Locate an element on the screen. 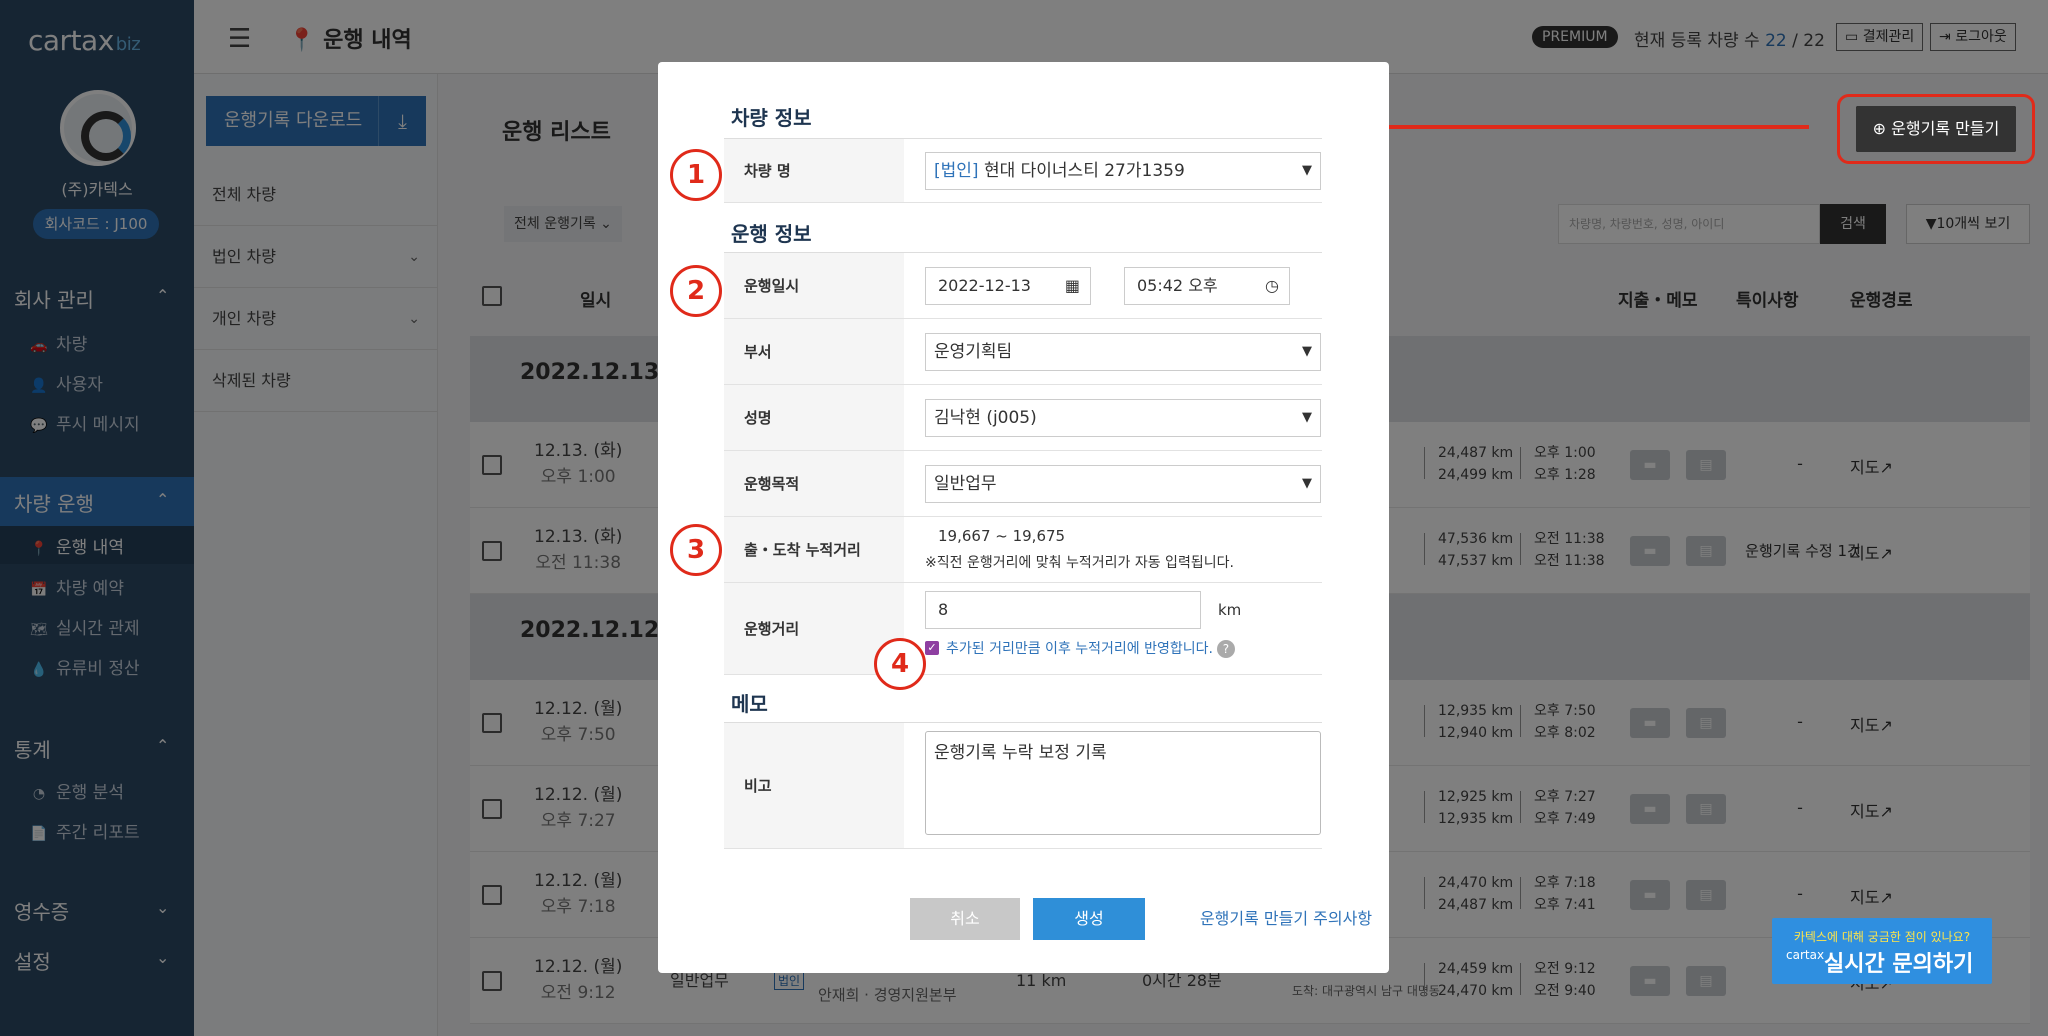 Image resolution: width=2048 pixels, height=1036 pixels. chat-question: 카텍스에 대해 궁금한 점이 있나요? is located at coordinates (1882, 937).